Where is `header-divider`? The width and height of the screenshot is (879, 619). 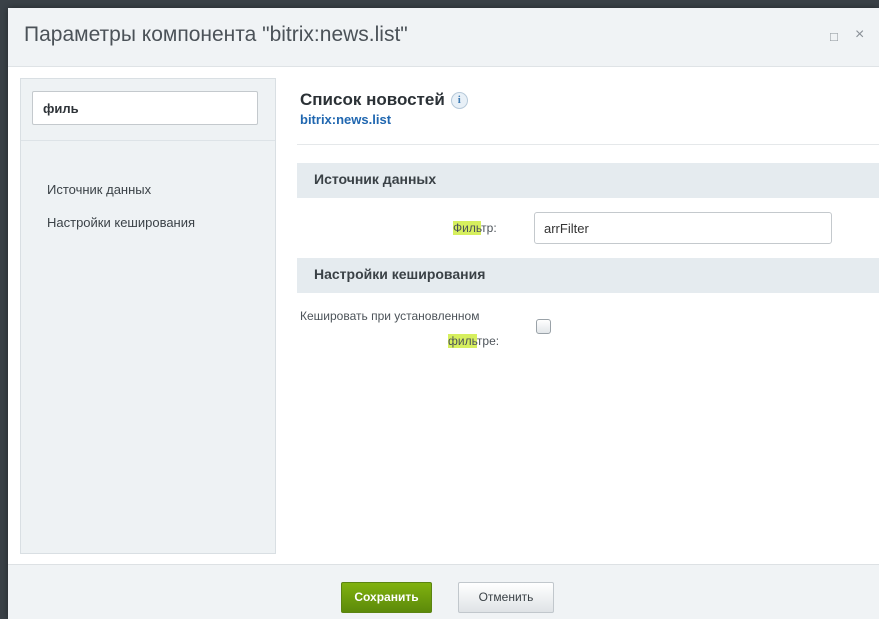
header-divider is located at coordinates (588, 144).